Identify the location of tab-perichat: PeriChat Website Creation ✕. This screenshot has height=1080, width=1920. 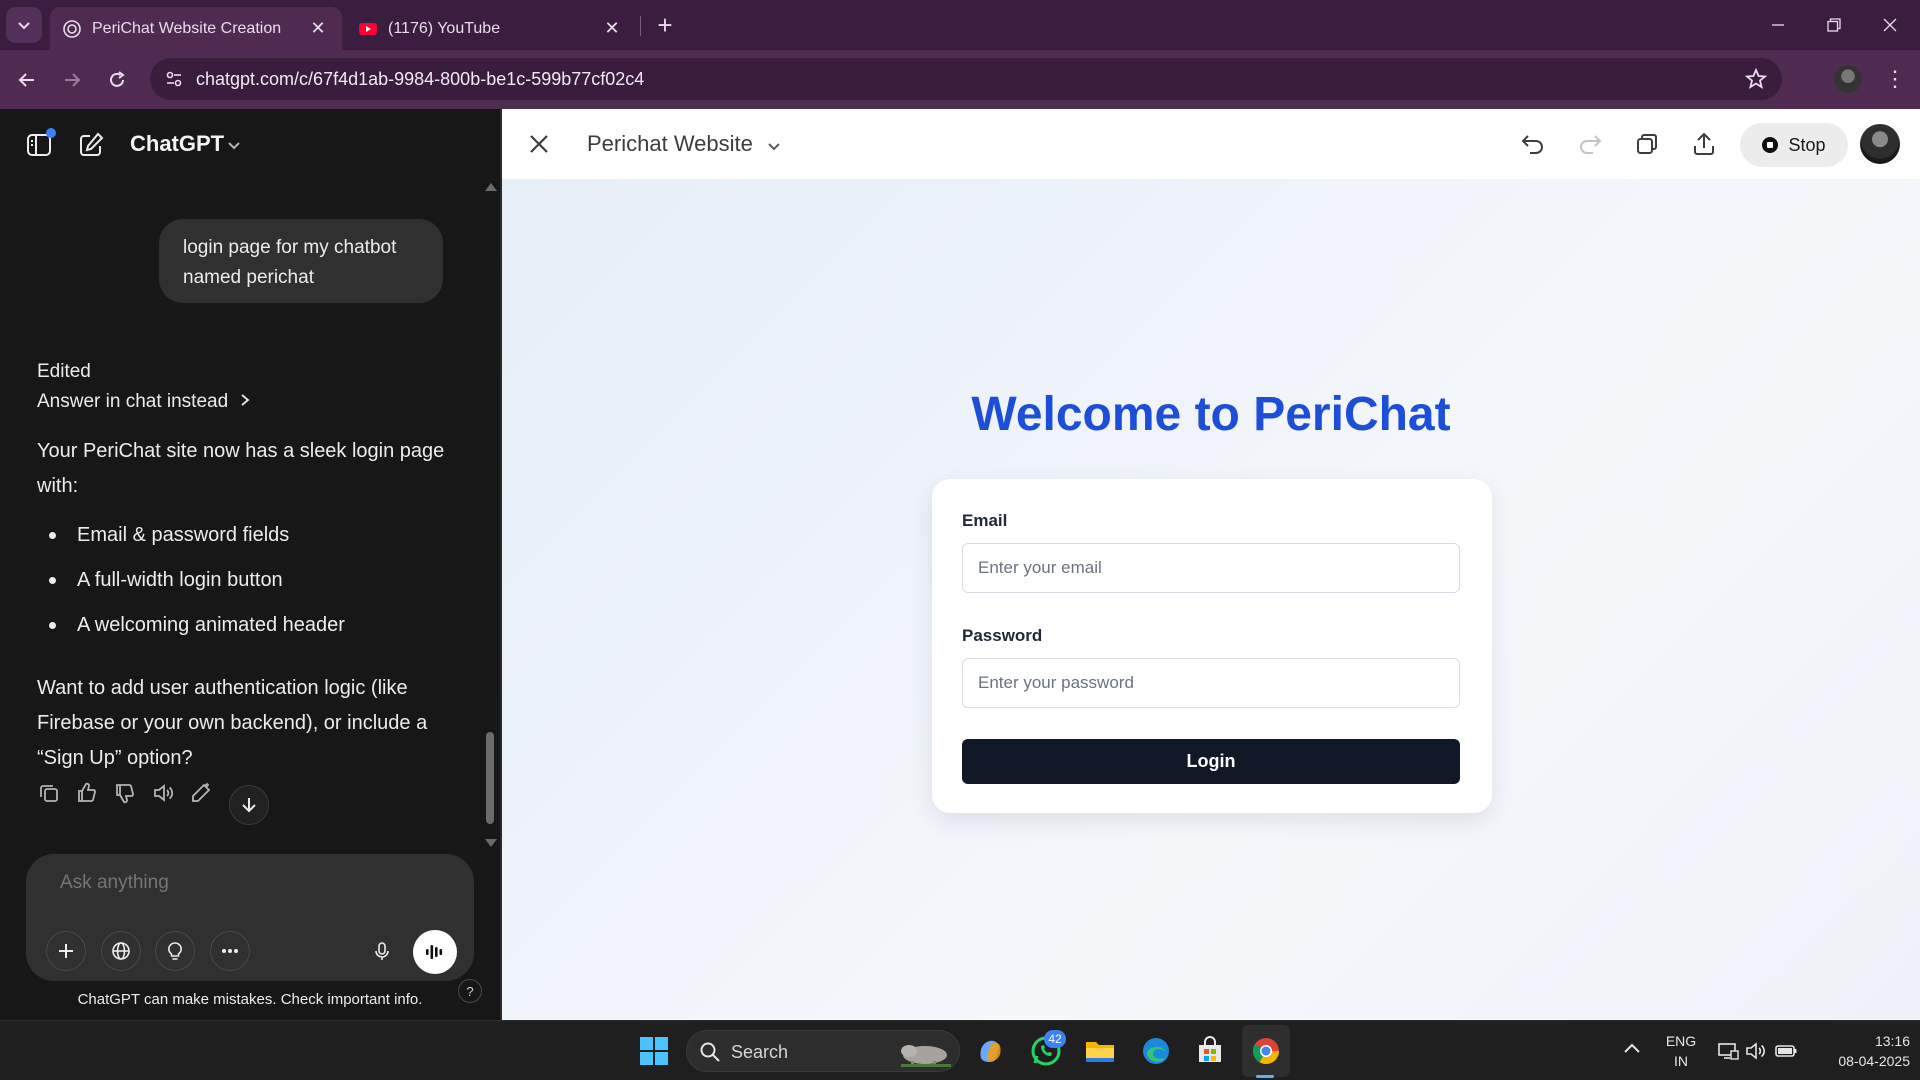
(196, 28).